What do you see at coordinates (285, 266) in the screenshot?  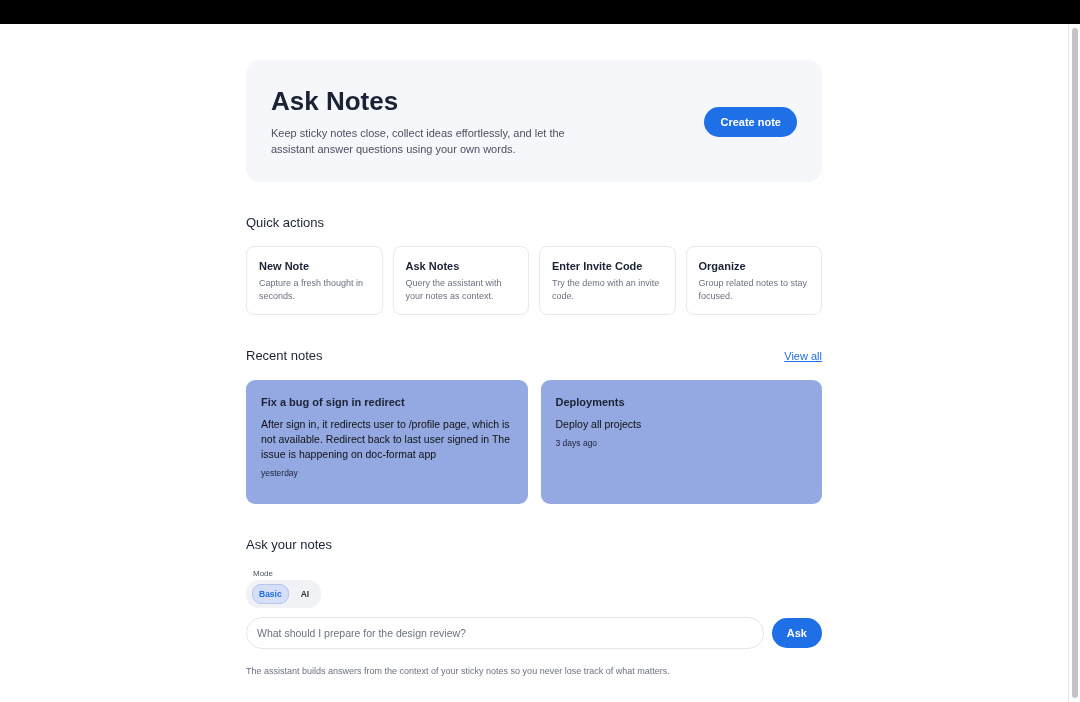 I see `card-title: New Note` at bounding box center [285, 266].